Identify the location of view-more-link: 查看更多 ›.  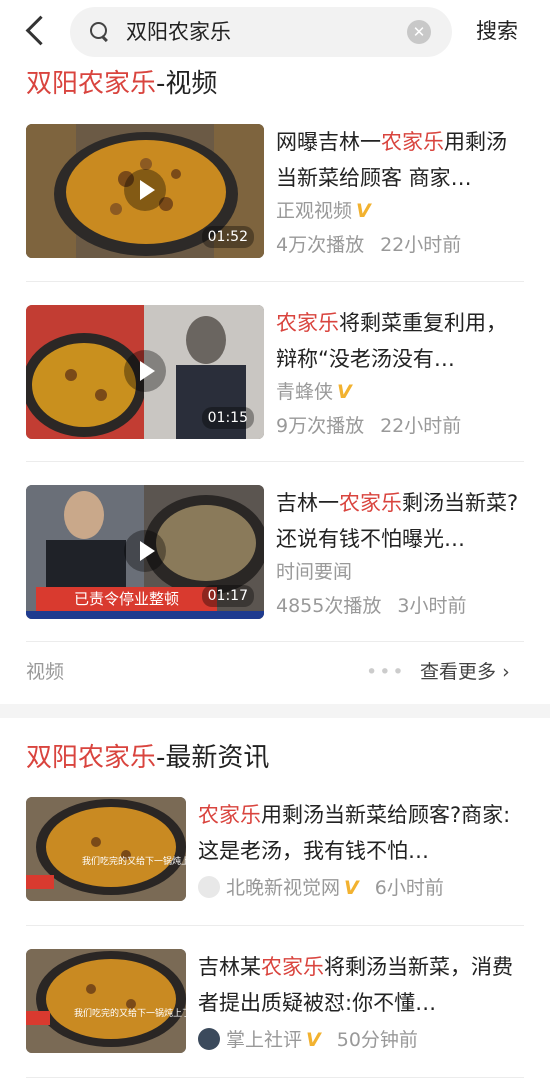
(465, 672).